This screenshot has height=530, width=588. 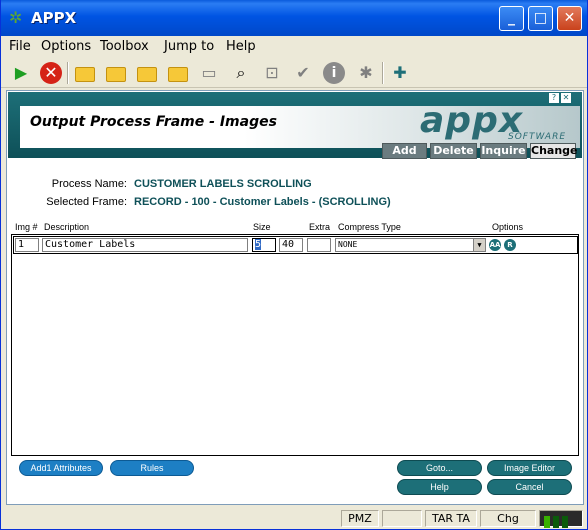 What do you see at coordinates (189, 46) in the screenshot?
I see `menu-jump-to: Jump to` at bounding box center [189, 46].